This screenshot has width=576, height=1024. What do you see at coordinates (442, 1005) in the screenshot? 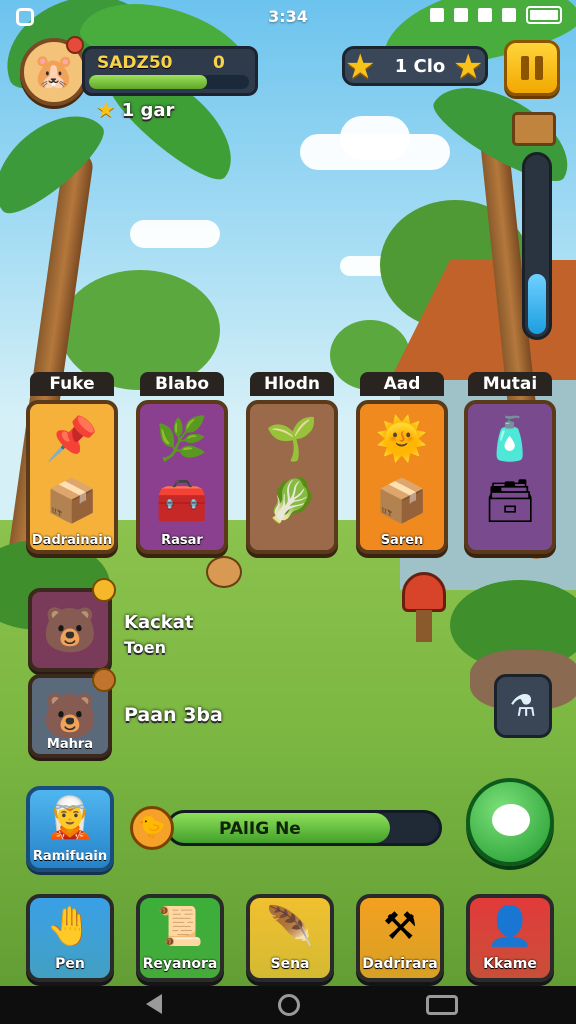
I see `recents-icon` at bounding box center [442, 1005].